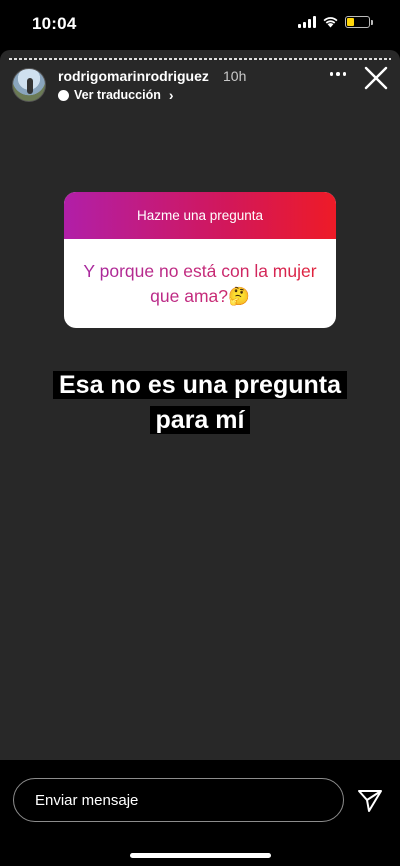 The image size is (400, 866). I want to click on username: rodrigomarinrodriguez, so click(133, 76).